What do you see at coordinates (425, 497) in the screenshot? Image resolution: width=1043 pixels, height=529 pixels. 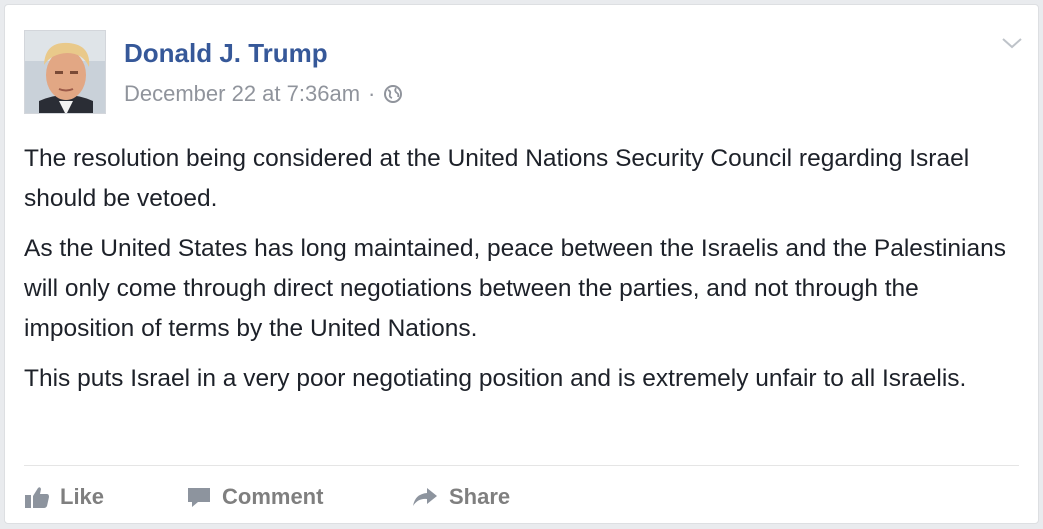 I see `share-arrow-icon` at bounding box center [425, 497].